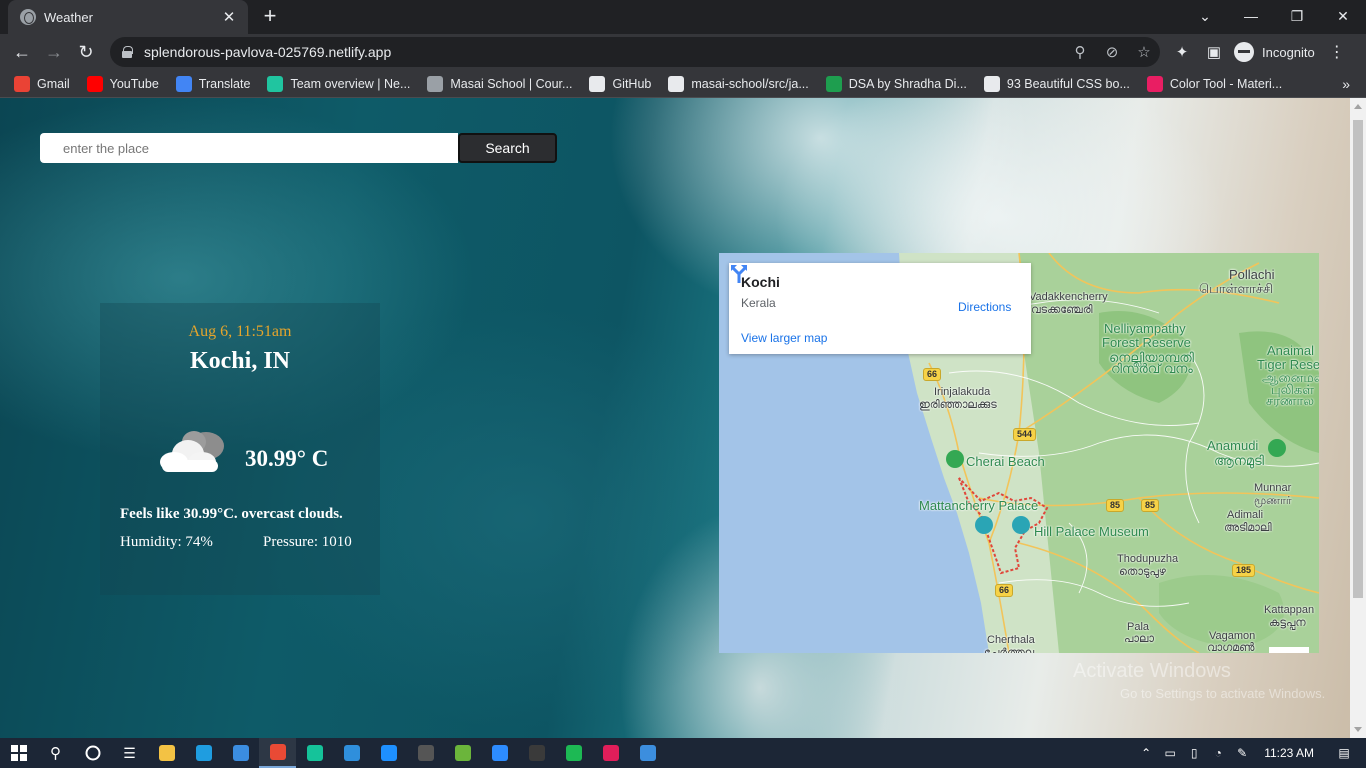  I want to click on back-arrow-icon: ←, so click(22, 52).